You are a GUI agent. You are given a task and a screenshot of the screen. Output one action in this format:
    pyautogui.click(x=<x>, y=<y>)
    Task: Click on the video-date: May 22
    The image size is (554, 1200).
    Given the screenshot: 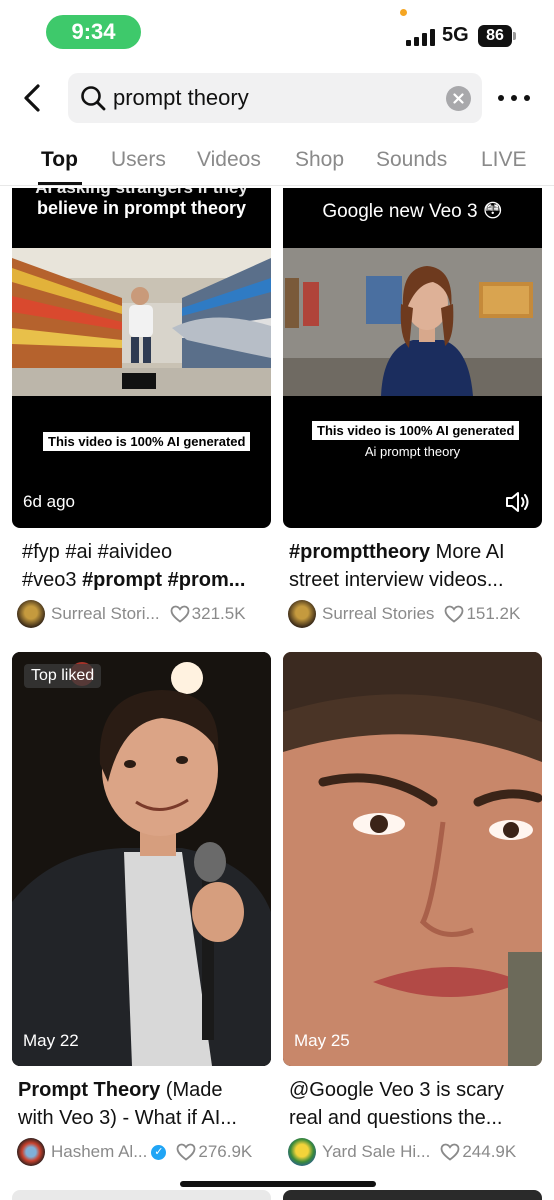 What is the action you would take?
    pyautogui.click(x=51, y=1040)
    